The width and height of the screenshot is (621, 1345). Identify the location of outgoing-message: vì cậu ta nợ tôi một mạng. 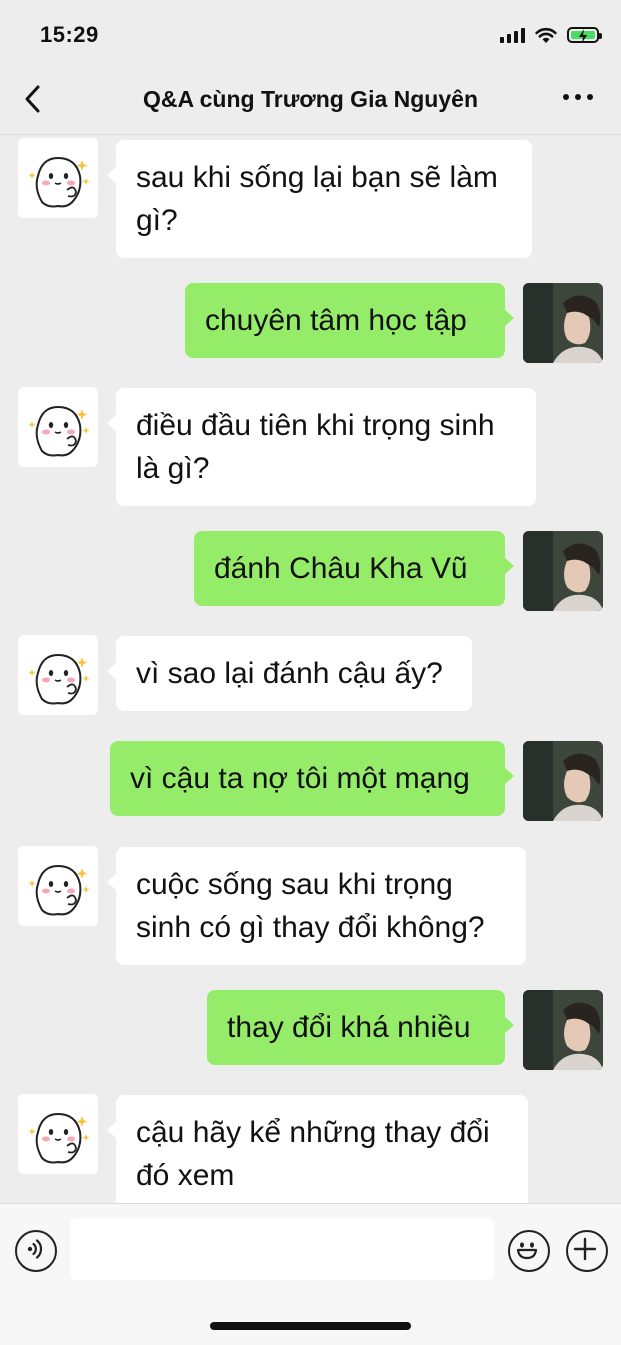
(312, 778).